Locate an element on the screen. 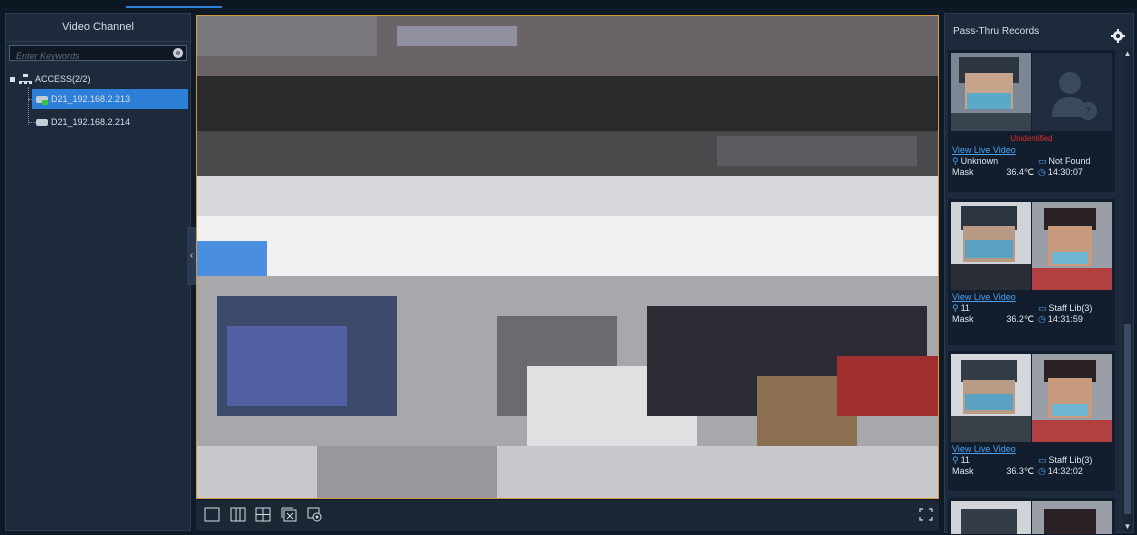  snapshot-icon is located at coordinates (315, 514).